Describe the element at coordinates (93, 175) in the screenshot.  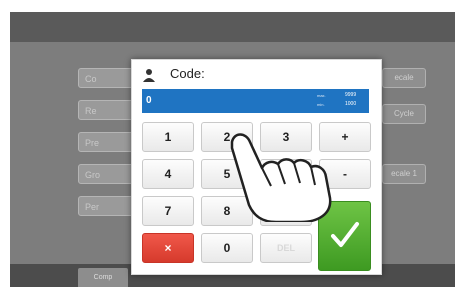
I see `background-row-label: Gro` at that location.